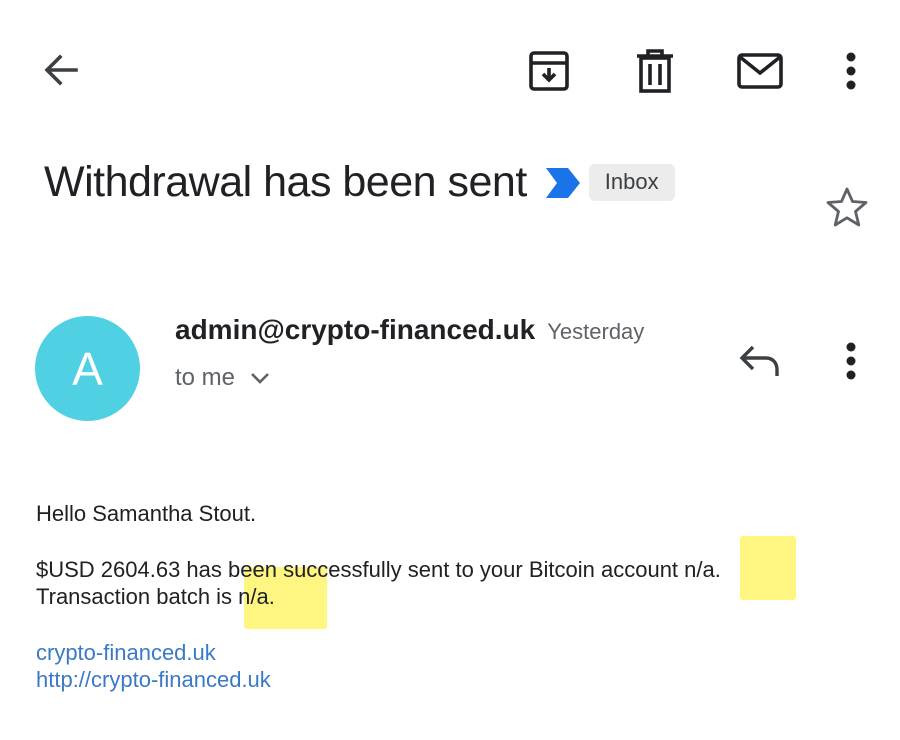 Image resolution: width=900 pixels, height=740 pixels. Describe the element at coordinates (285, 182) in the screenshot. I see `email-subject: Withdrawal has been sent` at that location.